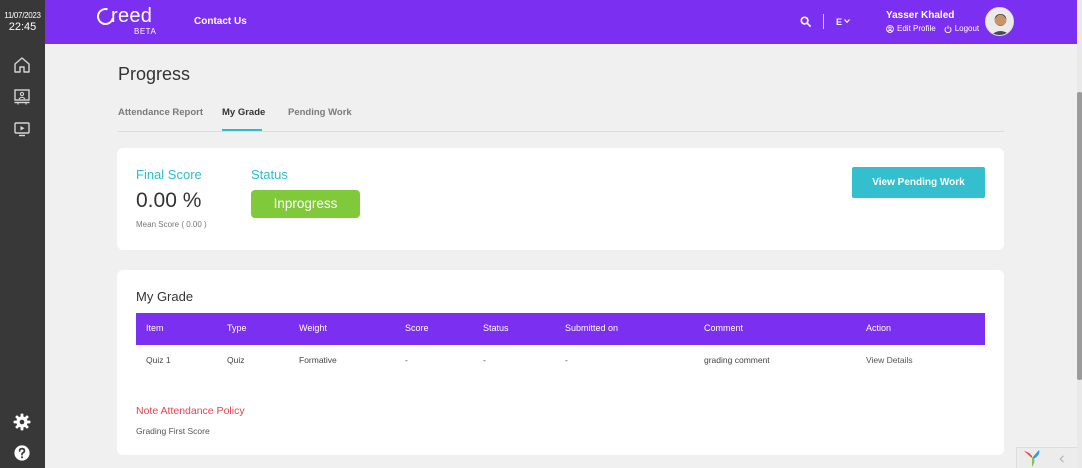 The height and width of the screenshot is (468, 1082). Describe the element at coordinates (22, 256) in the screenshot. I see `sidebar` at that location.